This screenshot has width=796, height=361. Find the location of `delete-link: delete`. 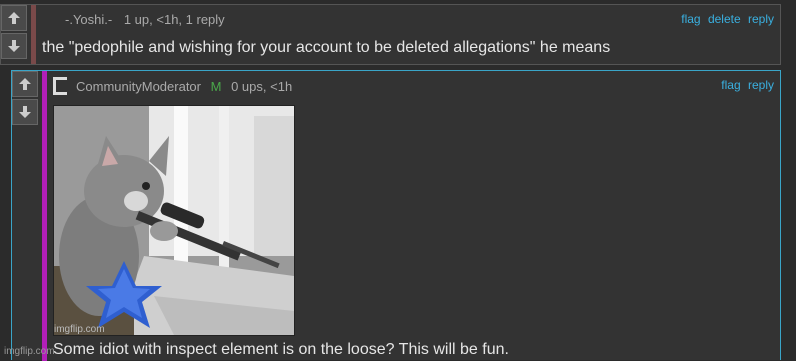

delete-link: delete is located at coordinates (724, 19).